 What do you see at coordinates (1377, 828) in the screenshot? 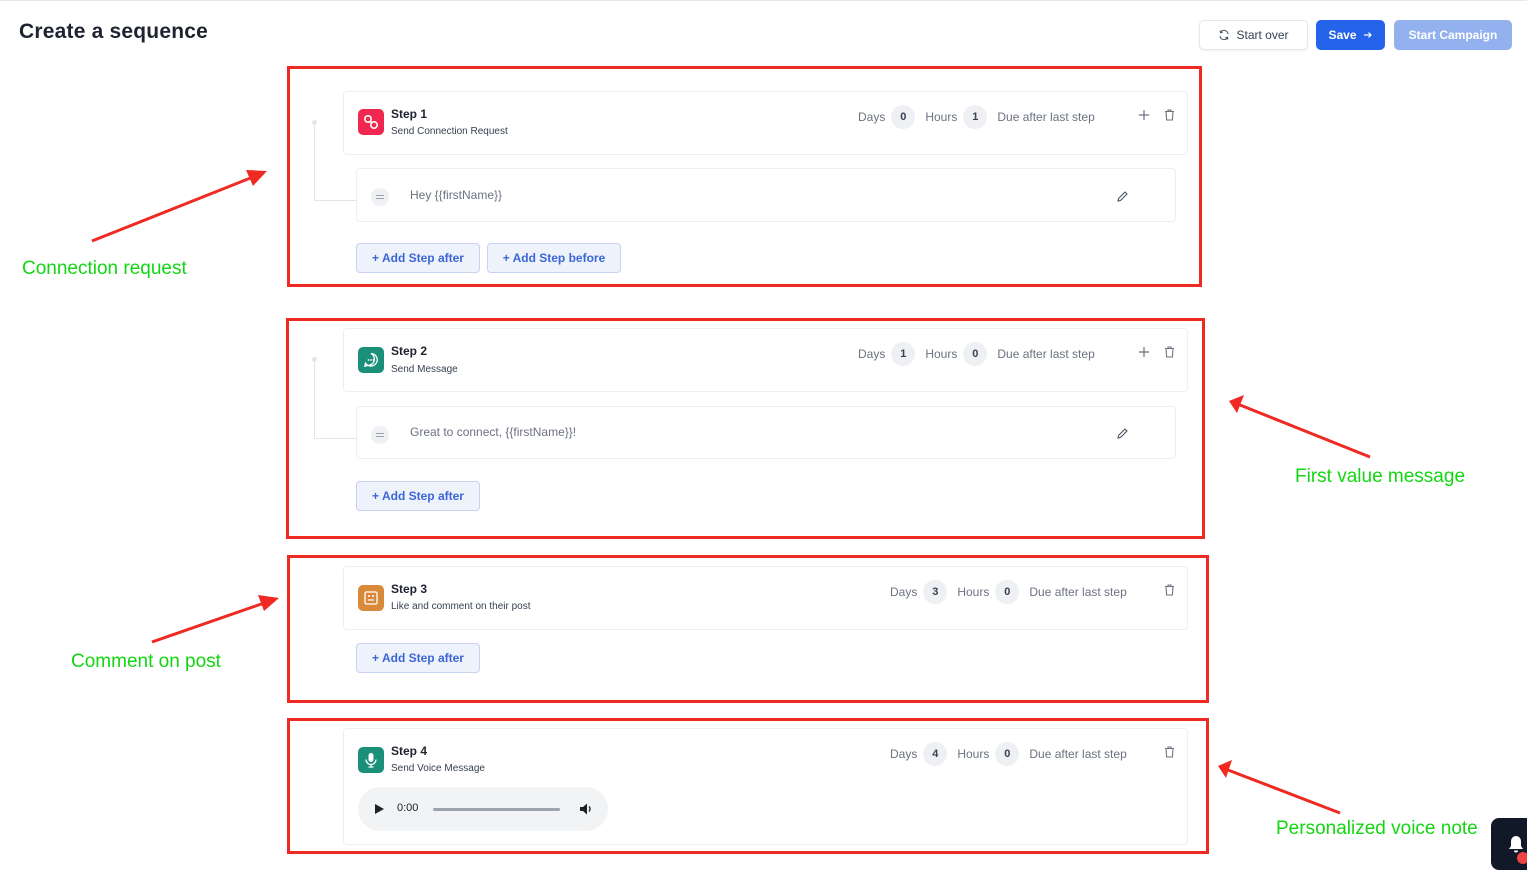
I see `annotation-label-voice-note: Personalized voice note` at bounding box center [1377, 828].